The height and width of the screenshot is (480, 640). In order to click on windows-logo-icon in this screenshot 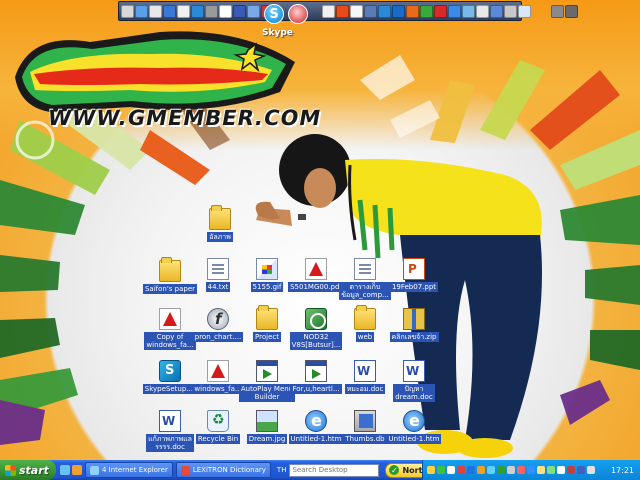, I will do `click(10, 470)`.